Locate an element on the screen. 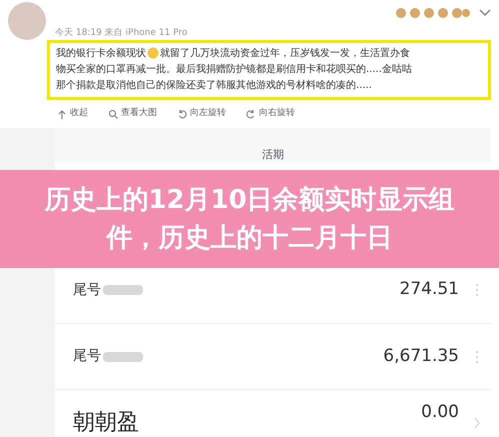  account-label: 朝朝盈 is located at coordinates (106, 423).